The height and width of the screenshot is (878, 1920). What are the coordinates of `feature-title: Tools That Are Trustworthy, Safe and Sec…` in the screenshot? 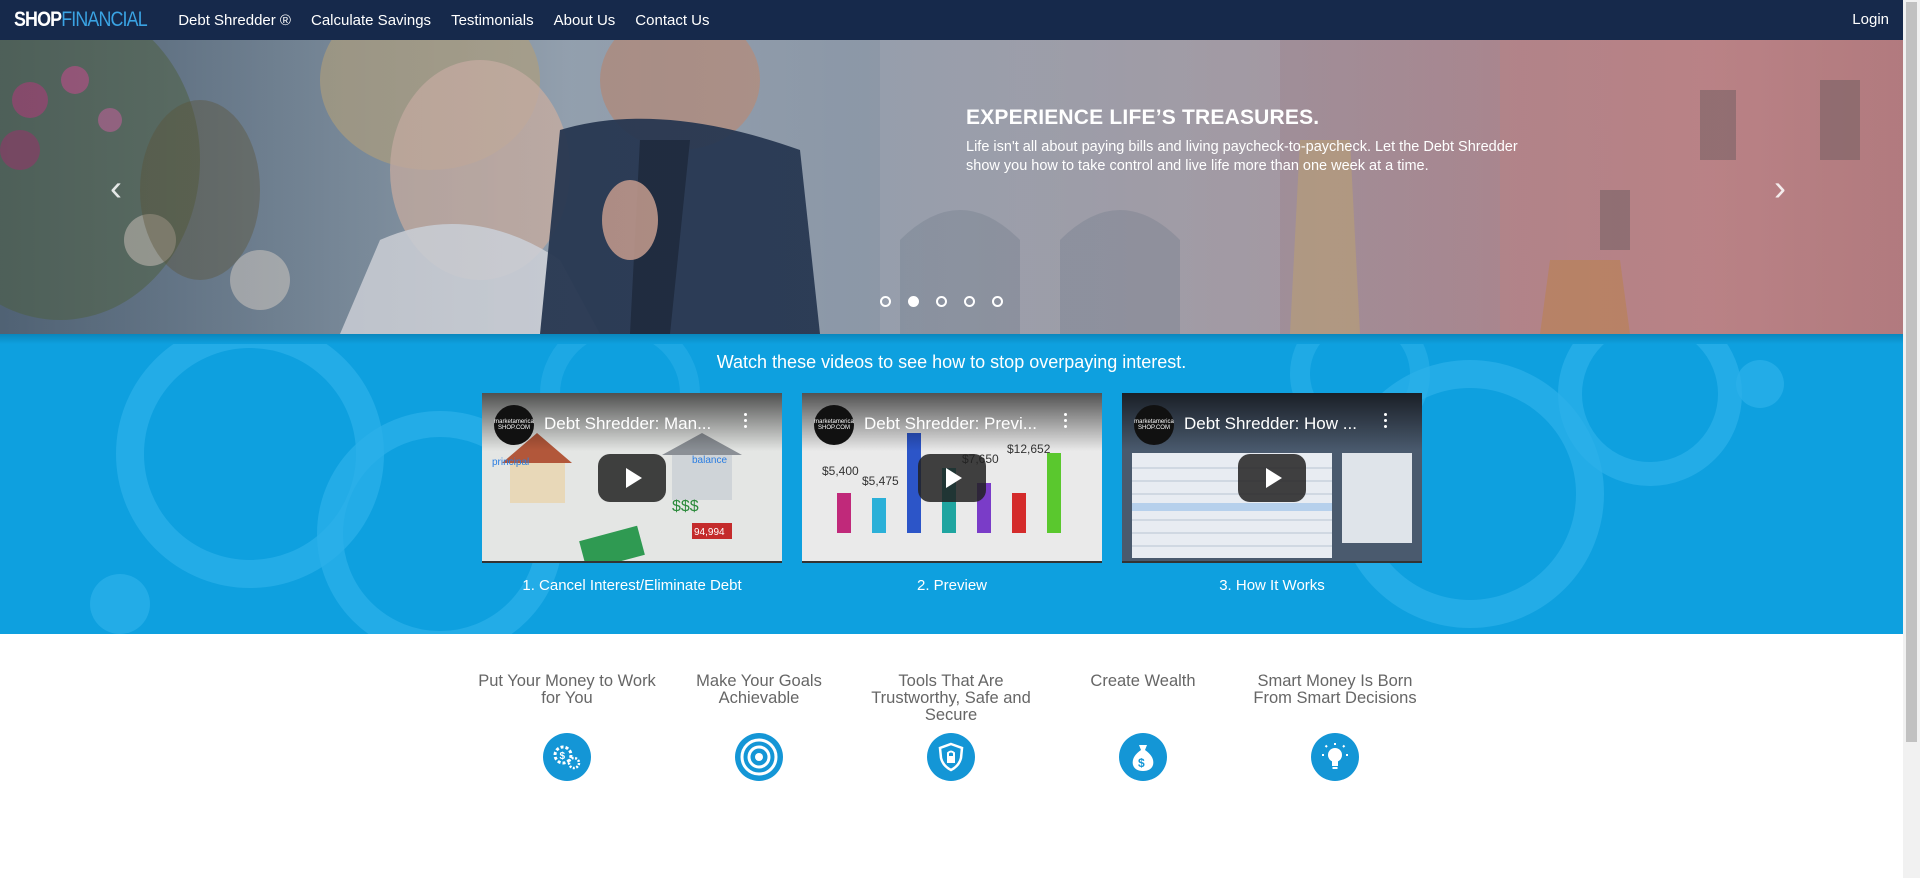 It's located at (951, 698).